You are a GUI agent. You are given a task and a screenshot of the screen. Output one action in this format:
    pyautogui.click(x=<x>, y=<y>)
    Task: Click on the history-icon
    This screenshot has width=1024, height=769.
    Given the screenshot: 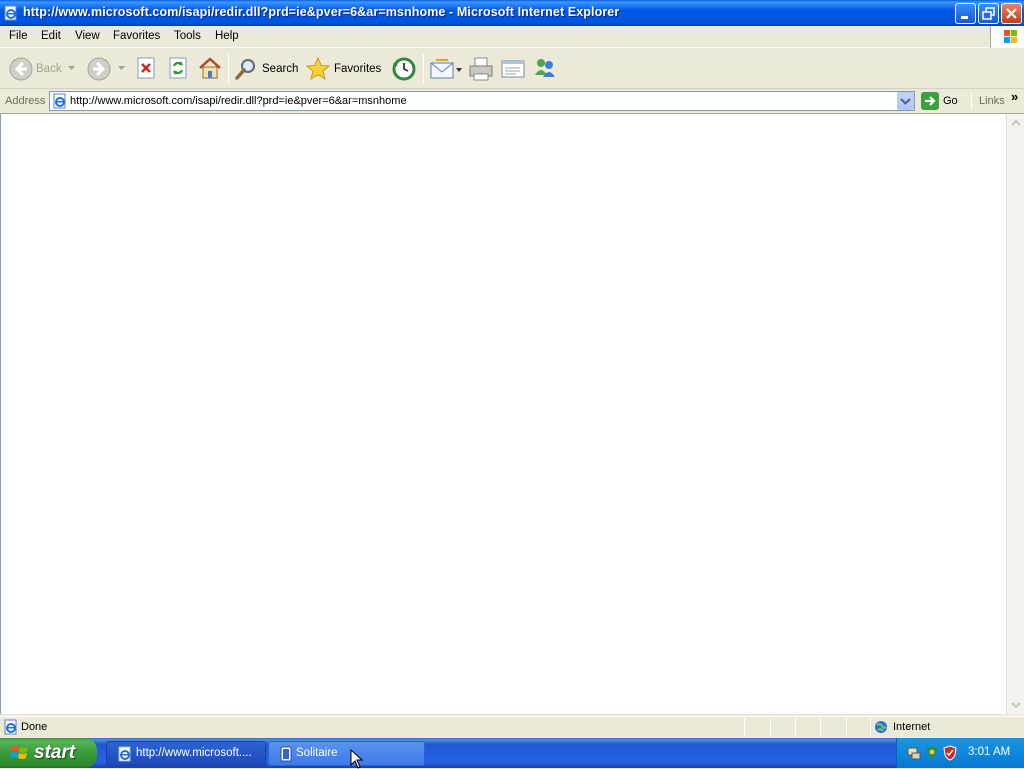 What is the action you would take?
    pyautogui.click(x=404, y=69)
    